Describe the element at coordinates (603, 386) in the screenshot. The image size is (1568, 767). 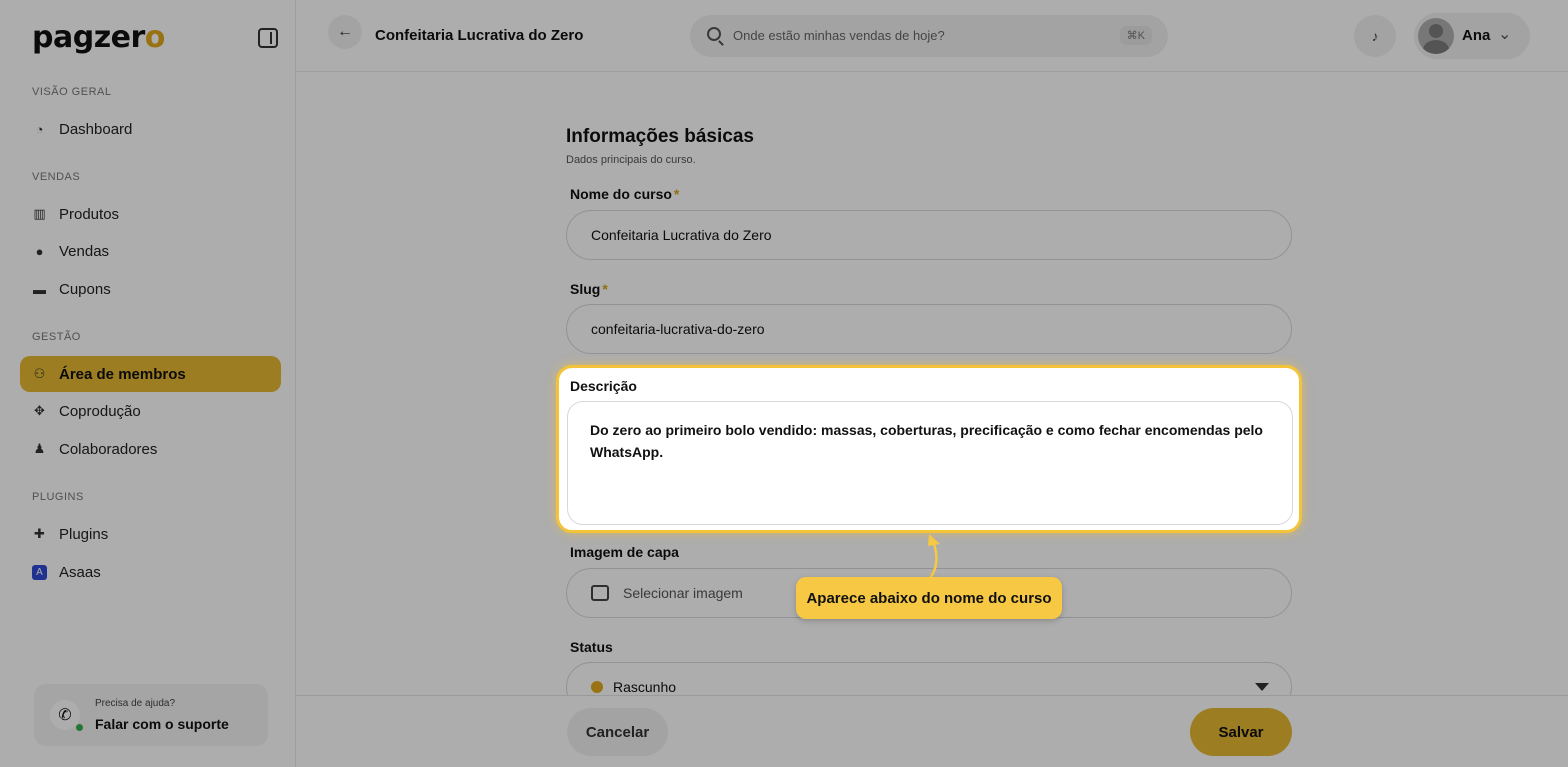
I see `description-label: Descrição` at that location.